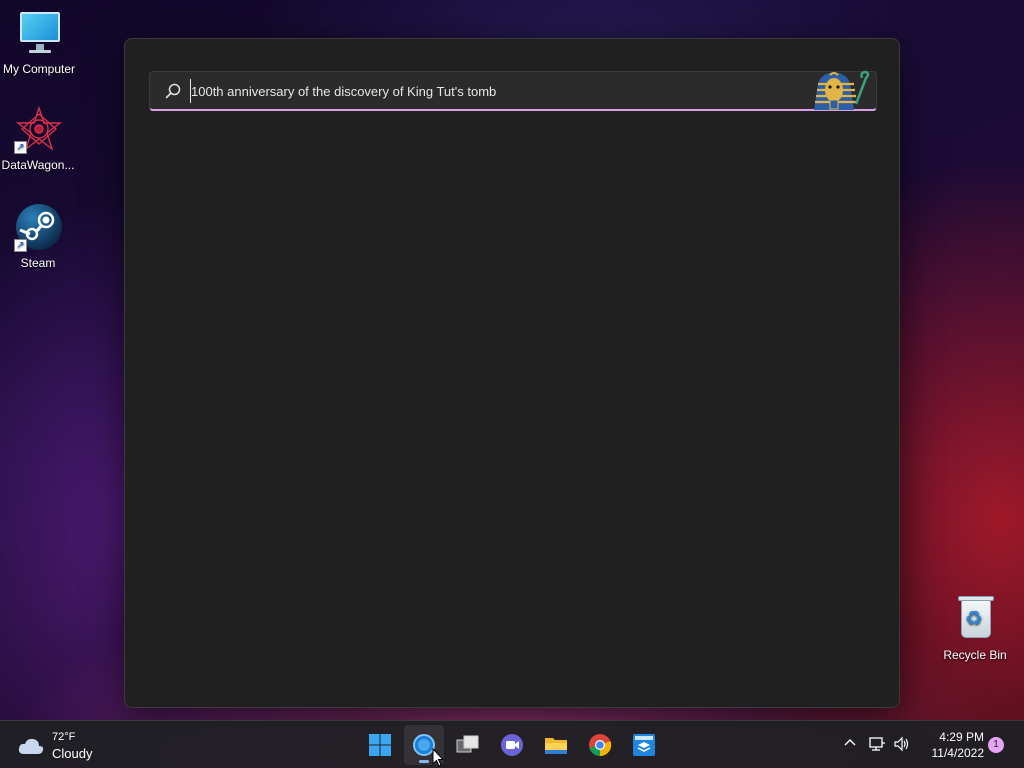 The image size is (1024, 768). Describe the element at coordinates (38, 130) in the screenshot. I see `datawagon-icon: ↗` at that location.